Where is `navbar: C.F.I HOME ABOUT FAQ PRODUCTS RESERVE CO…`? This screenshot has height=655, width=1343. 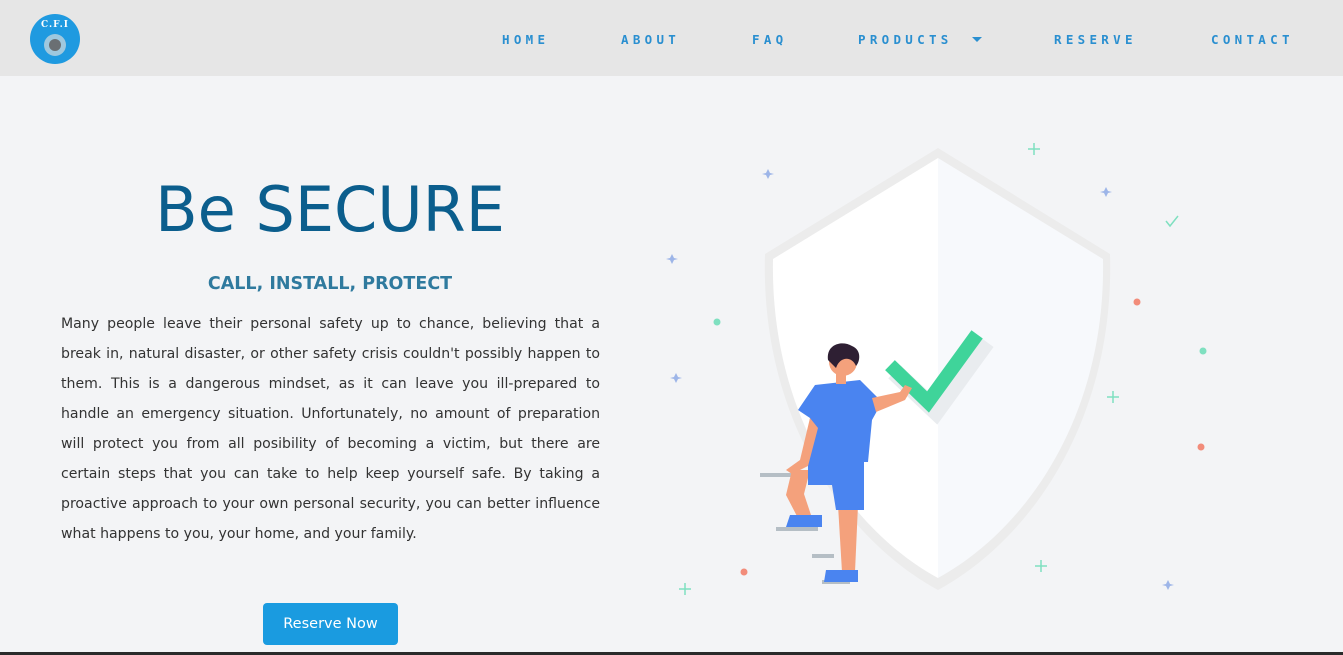 navbar: C.F.I HOME ABOUT FAQ PRODUCTS RESERVE CO… is located at coordinates (671, 38).